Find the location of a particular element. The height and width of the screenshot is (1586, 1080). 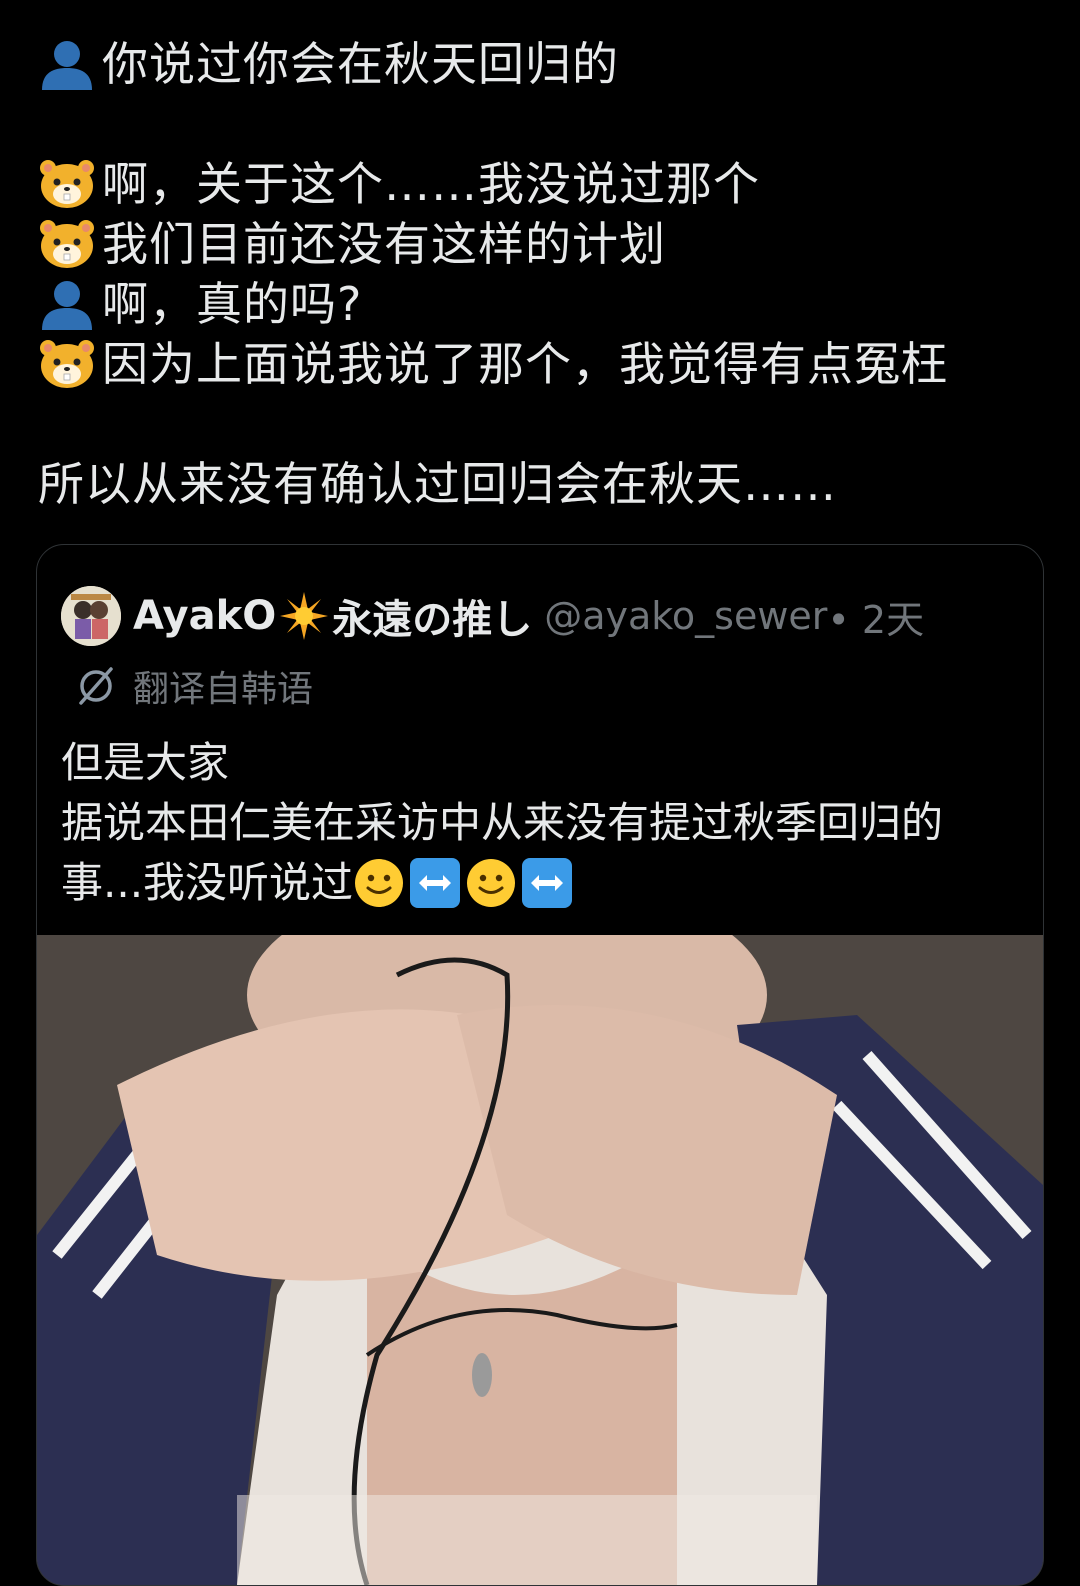

author-name: AyakO 永遠の推し is located at coordinates (332, 616).